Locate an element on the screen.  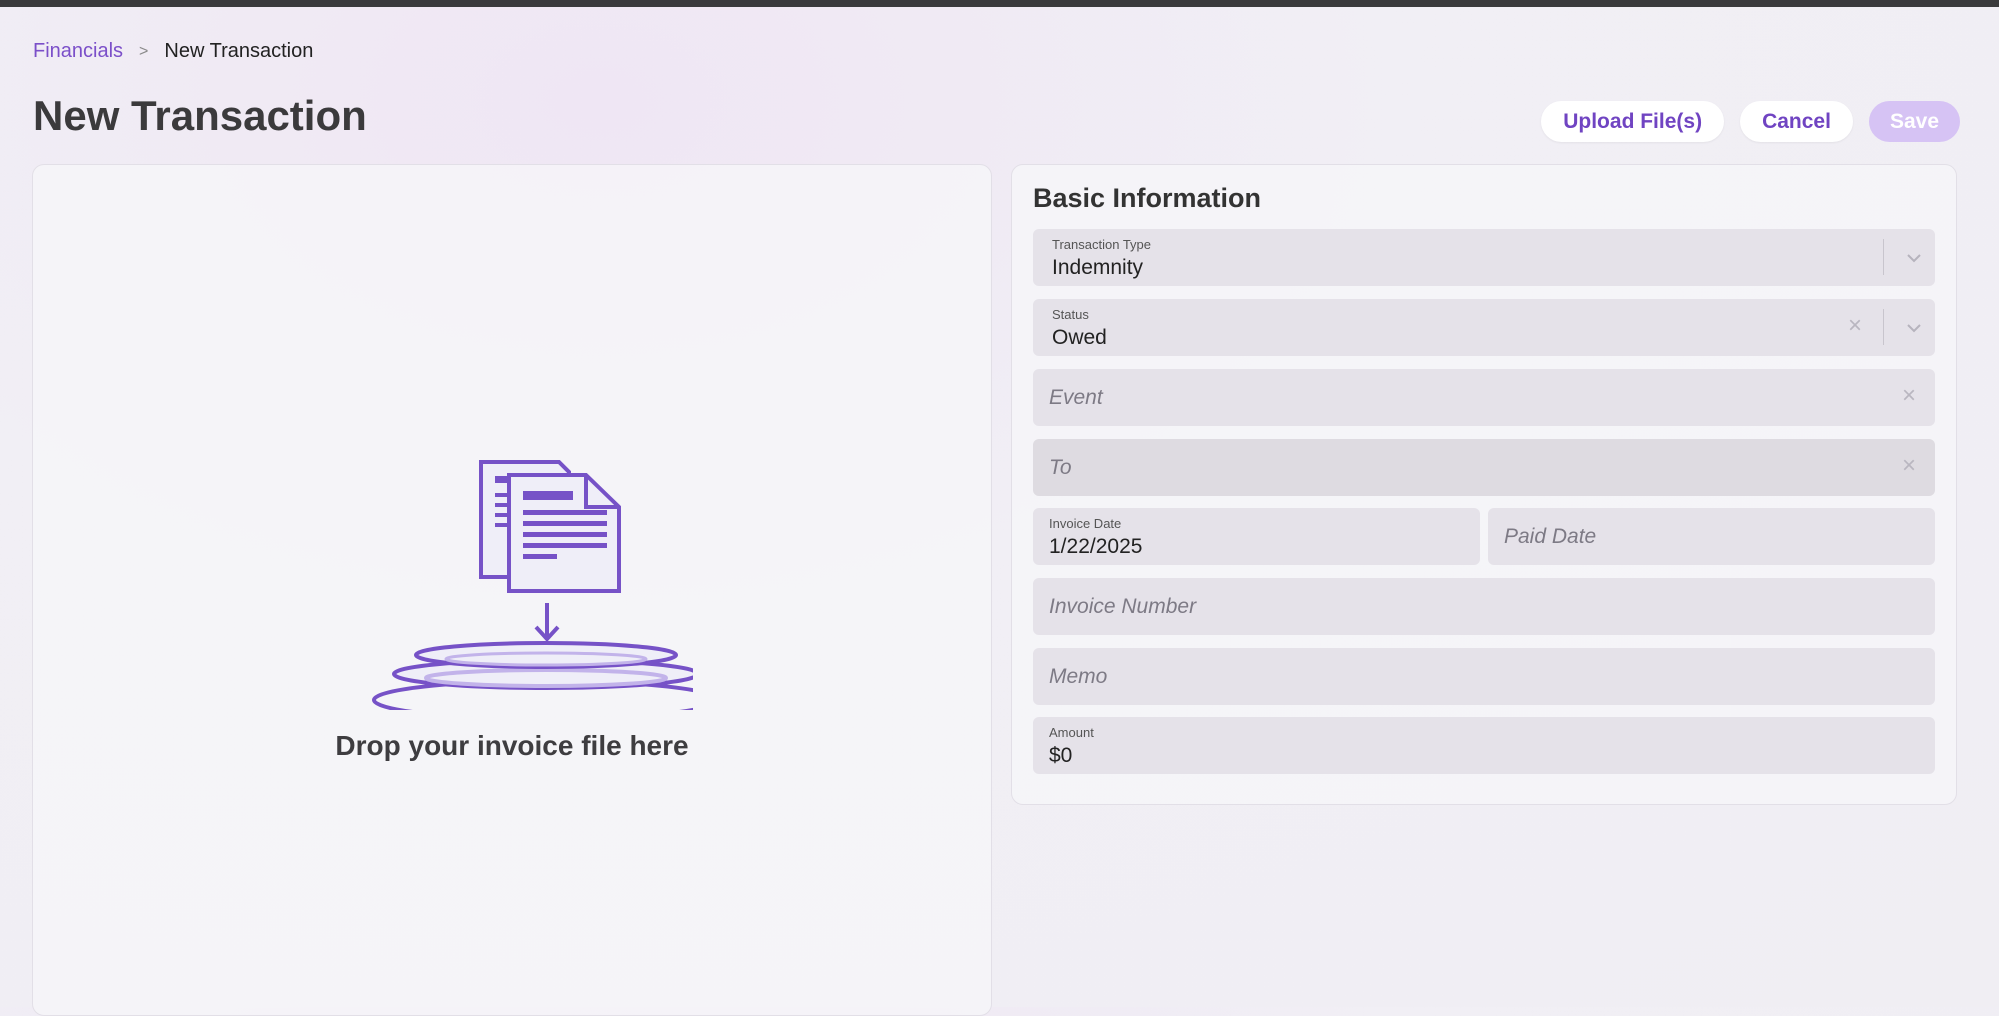
field-label: Transaction Type is located at coordinates (1101, 244).